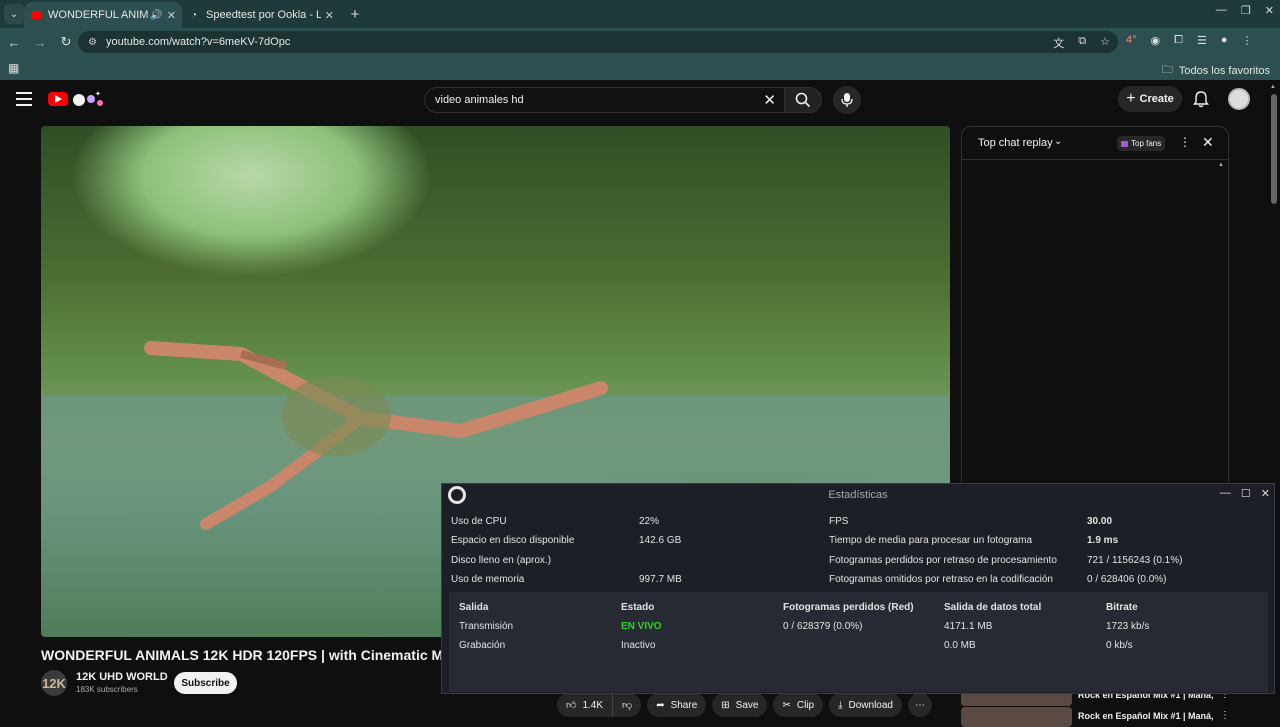 The width and height of the screenshot is (1280, 727). What do you see at coordinates (1131, 40) in the screenshot?
I see `extension-icon: 4°` at bounding box center [1131, 40].